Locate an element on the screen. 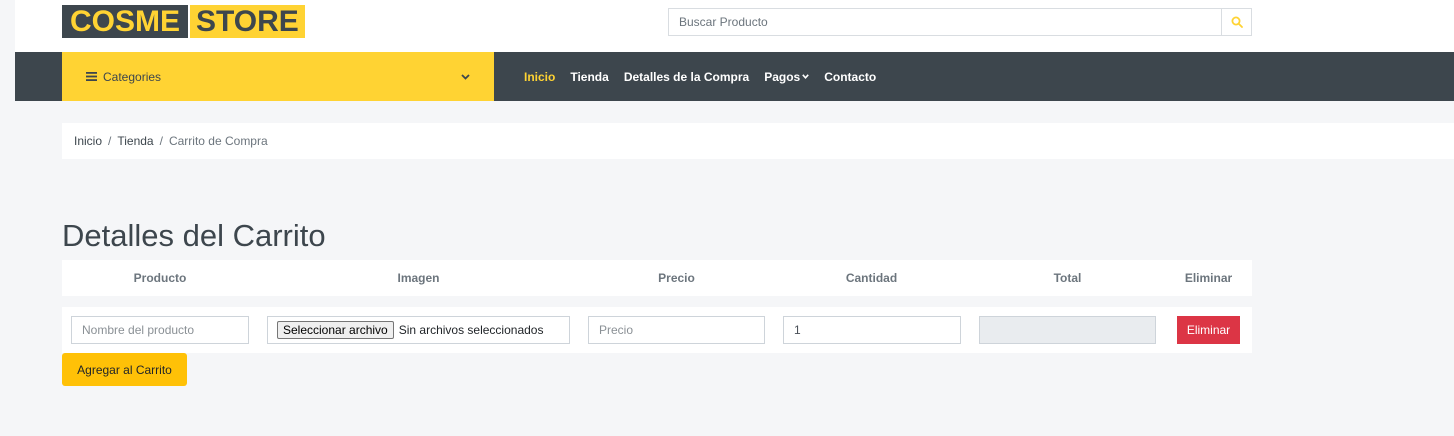 This screenshot has height=436, width=1454. logo-part-1: COSME is located at coordinates (125, 21).